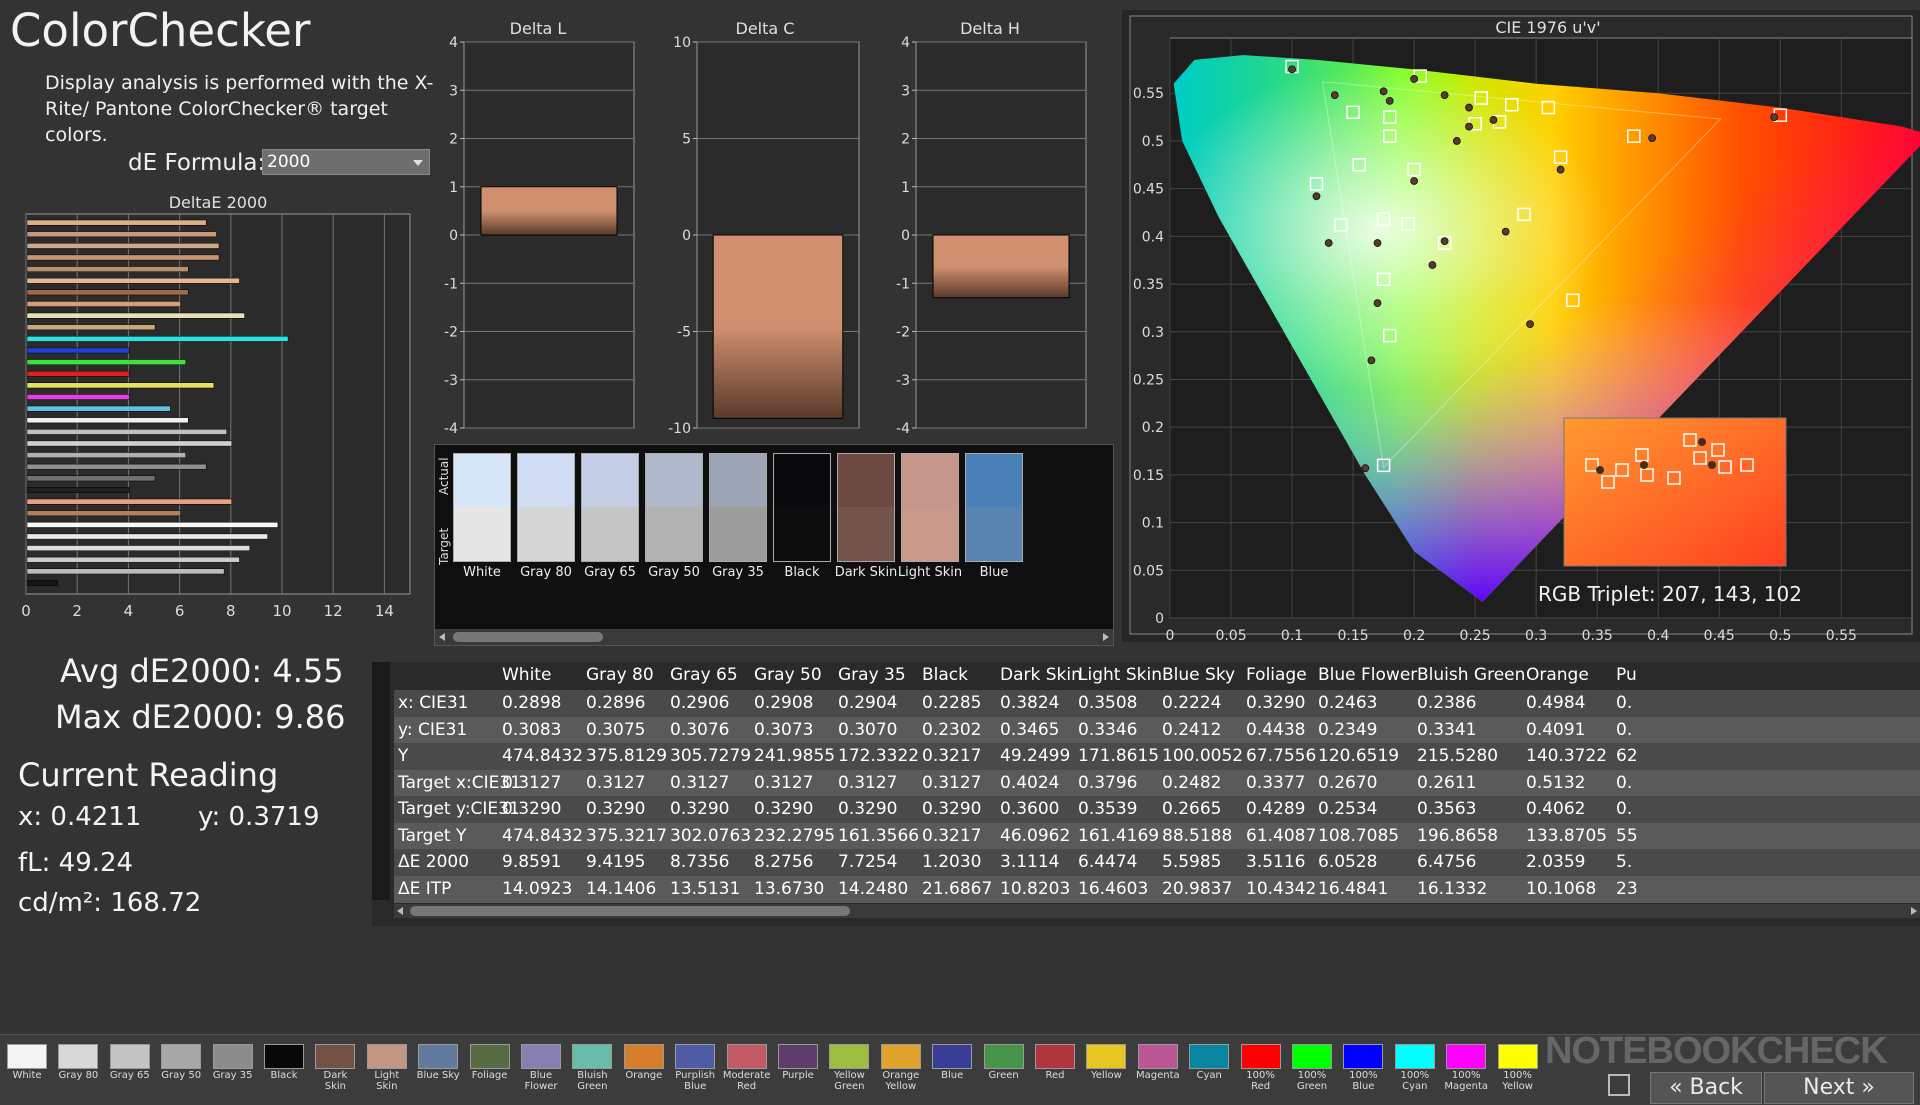 The height and width of the screenshot is (1105, 1920). Describe the element at coordinates (802, 572) in the screenshot. I see `swatch-label: Black` at that location.